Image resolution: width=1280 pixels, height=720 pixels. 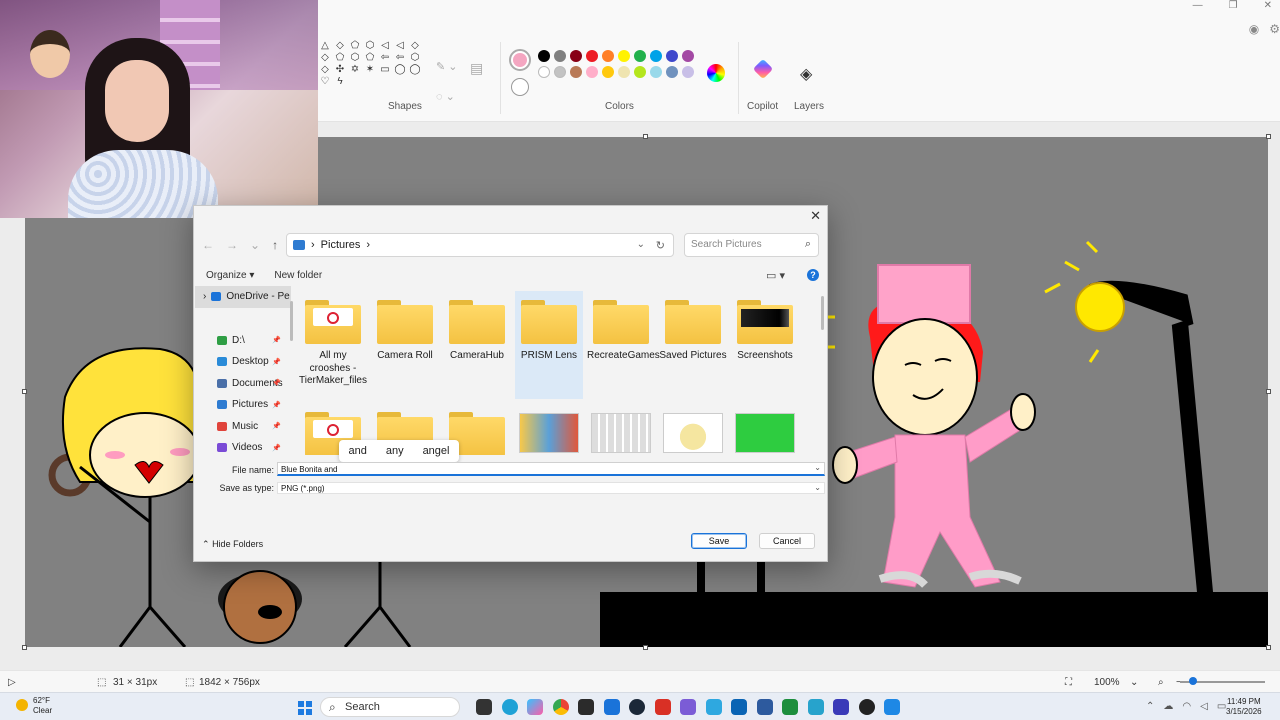 I want to click on rainbow-picker-icon, so click(x=716, y=73).